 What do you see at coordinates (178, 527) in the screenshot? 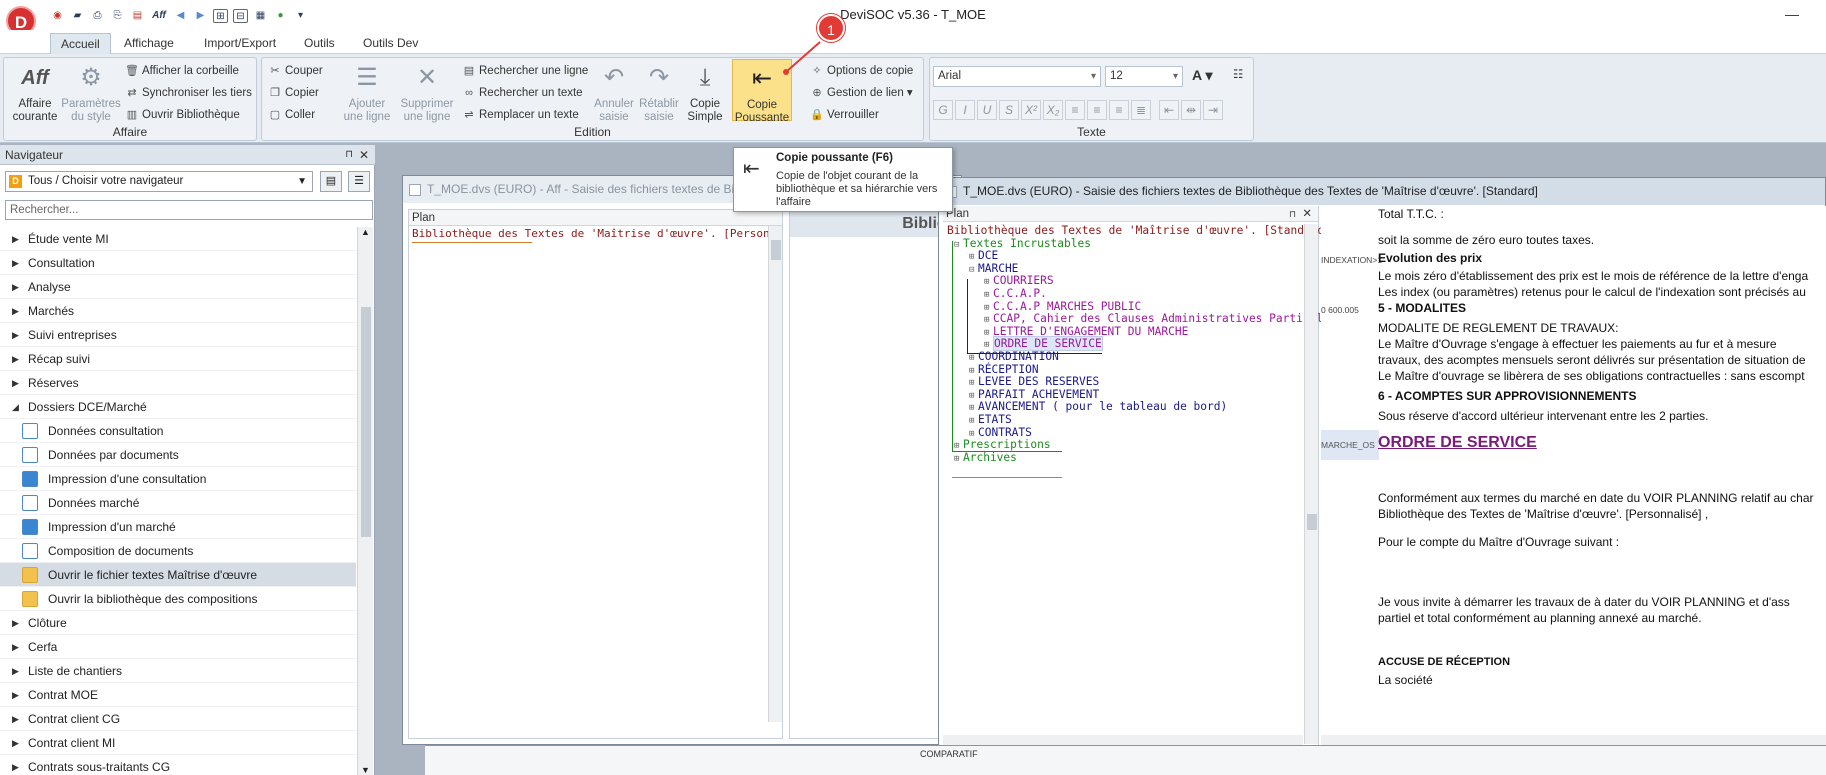
I see `navigator-subitem: Impression d'un marché` at bounding box center [178, 527].